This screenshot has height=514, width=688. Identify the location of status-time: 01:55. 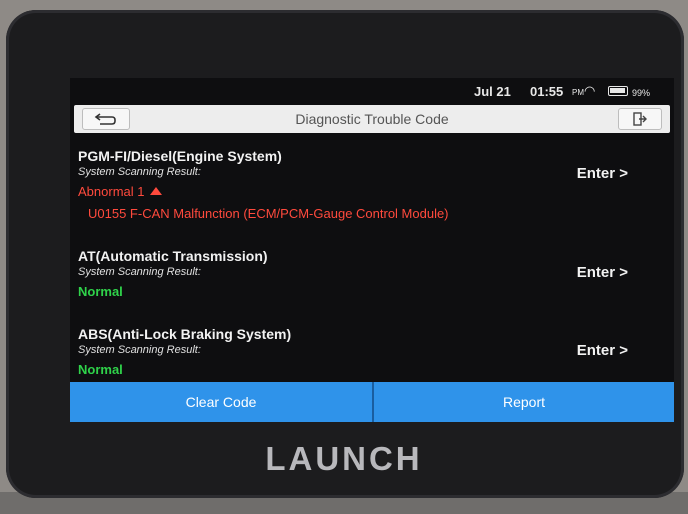
(547, 91).